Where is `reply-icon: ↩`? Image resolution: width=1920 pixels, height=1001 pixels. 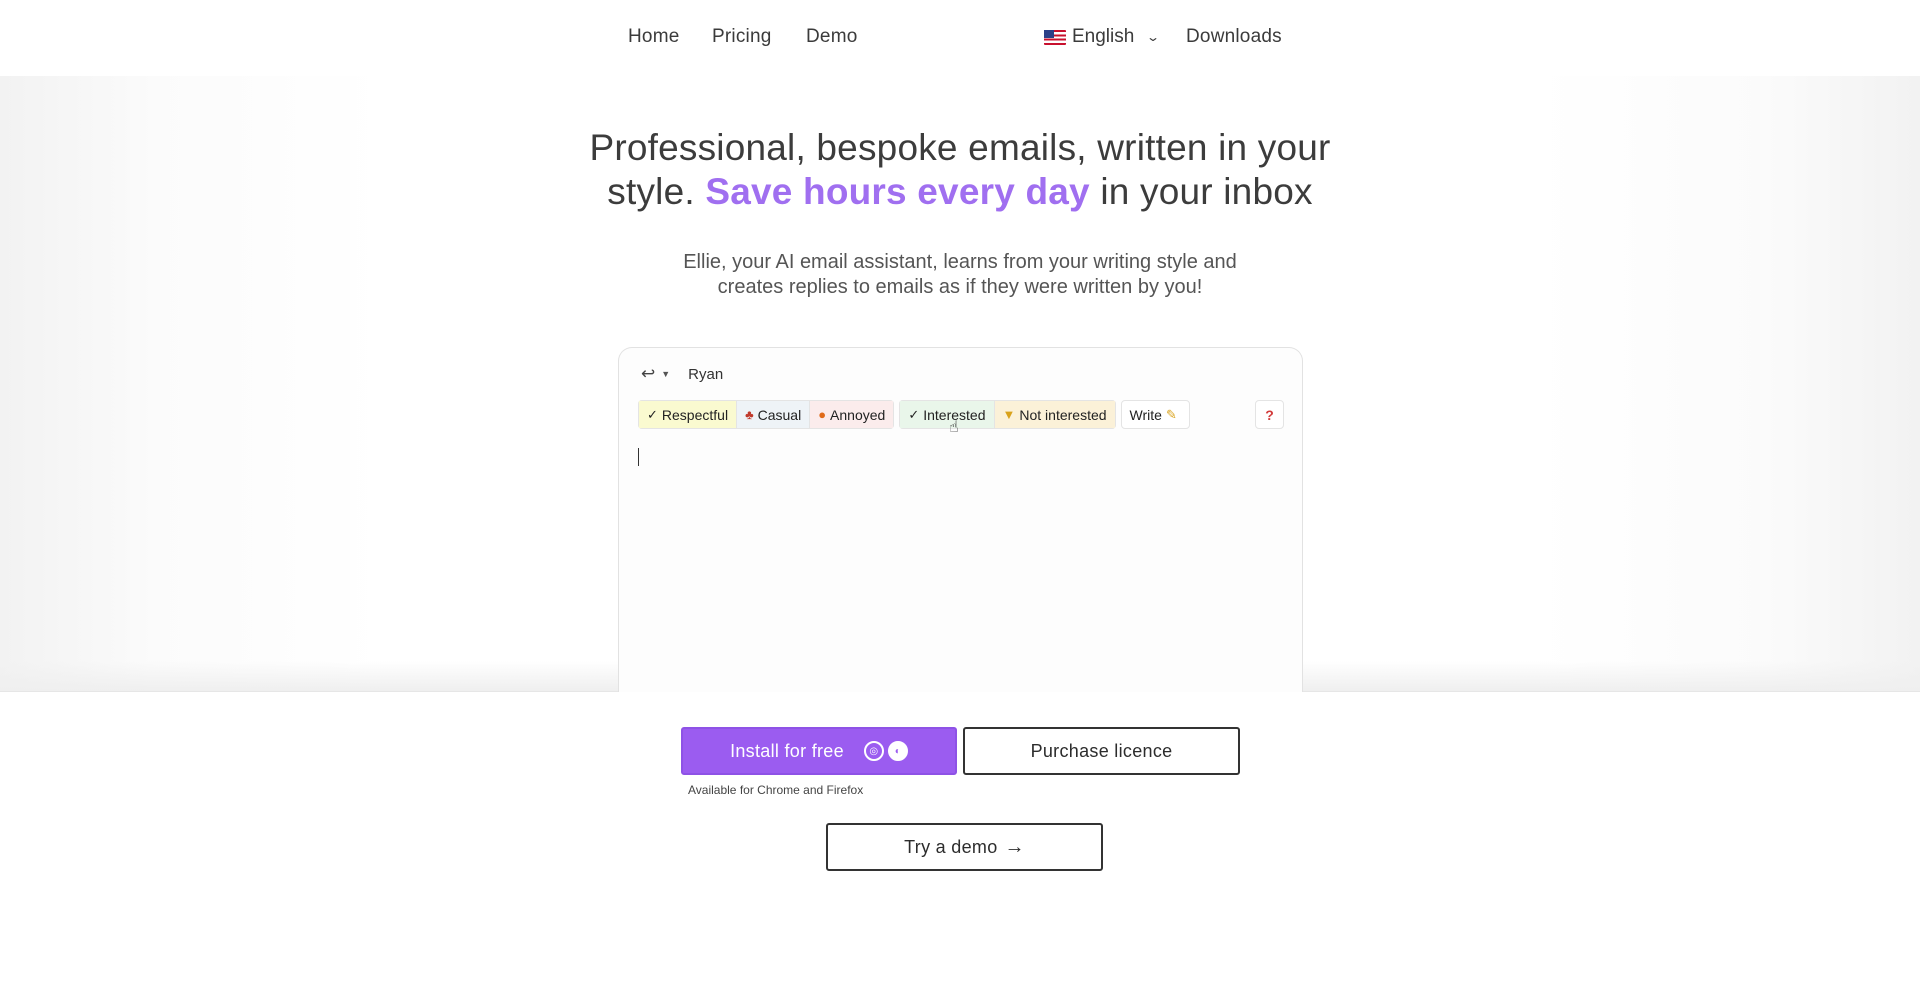
reply-icon: ↩ is located at coordinates (648, 374).